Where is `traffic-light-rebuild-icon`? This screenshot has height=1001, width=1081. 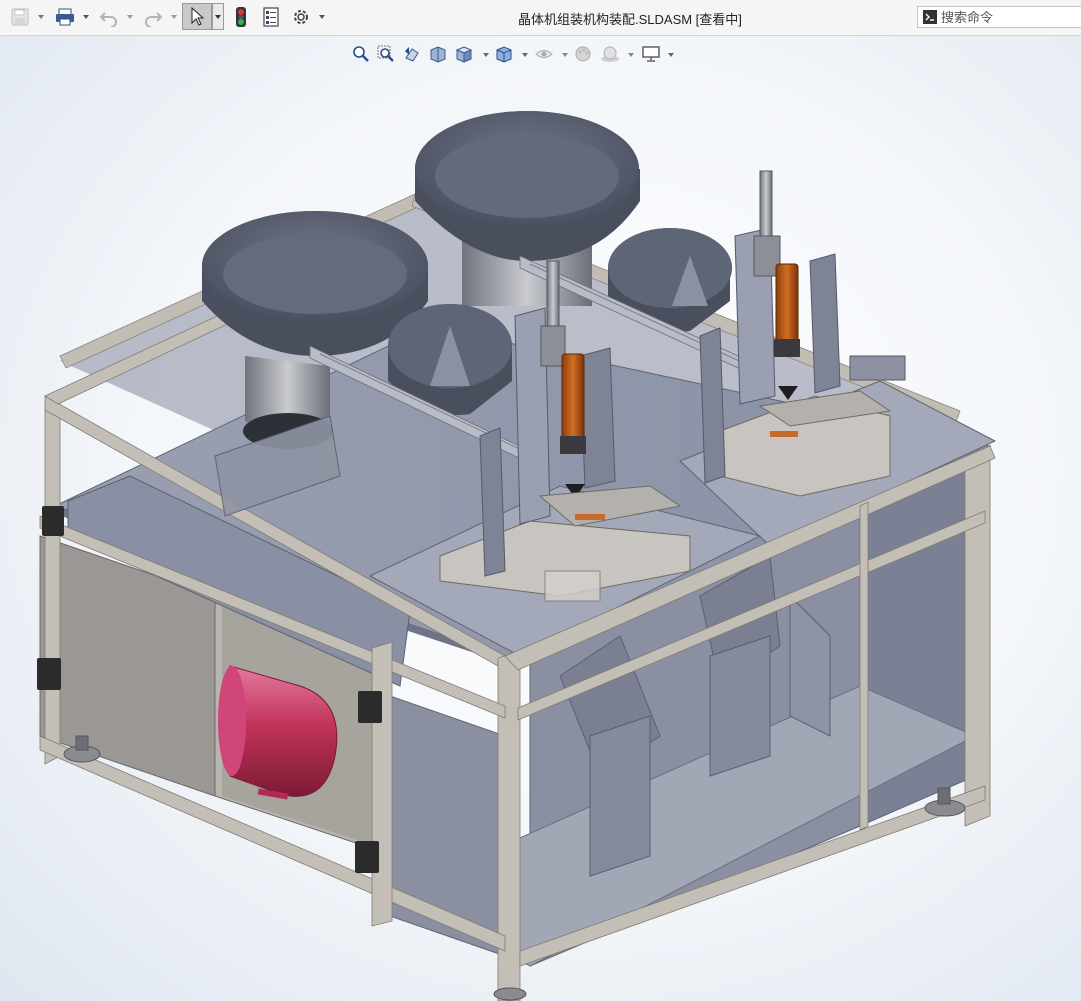 traffic-light-rebuild-icon is located at coordinates (241, 17).